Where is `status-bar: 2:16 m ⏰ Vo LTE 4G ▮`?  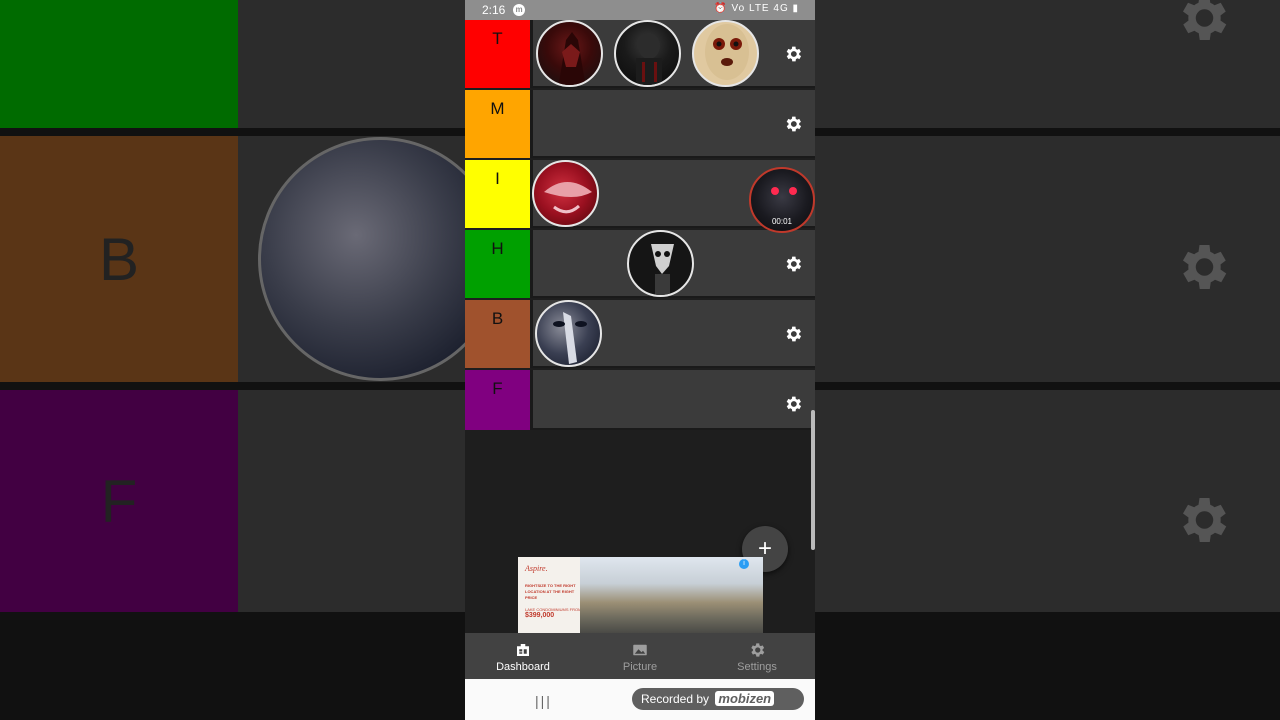 status-bar: 2:16 m ⏰ Vo LTE 4G ▮ is located at coordinates (640, 10).